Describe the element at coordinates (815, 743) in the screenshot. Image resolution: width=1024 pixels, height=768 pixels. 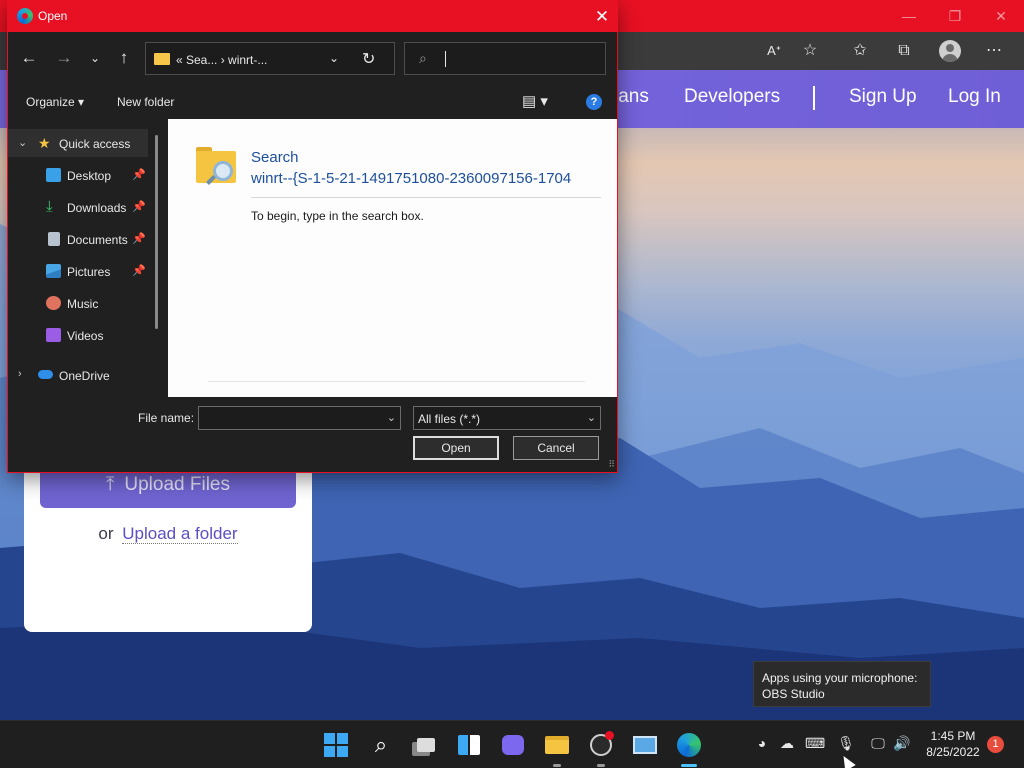
I see `keyboard-icon: ⌨` at that location.